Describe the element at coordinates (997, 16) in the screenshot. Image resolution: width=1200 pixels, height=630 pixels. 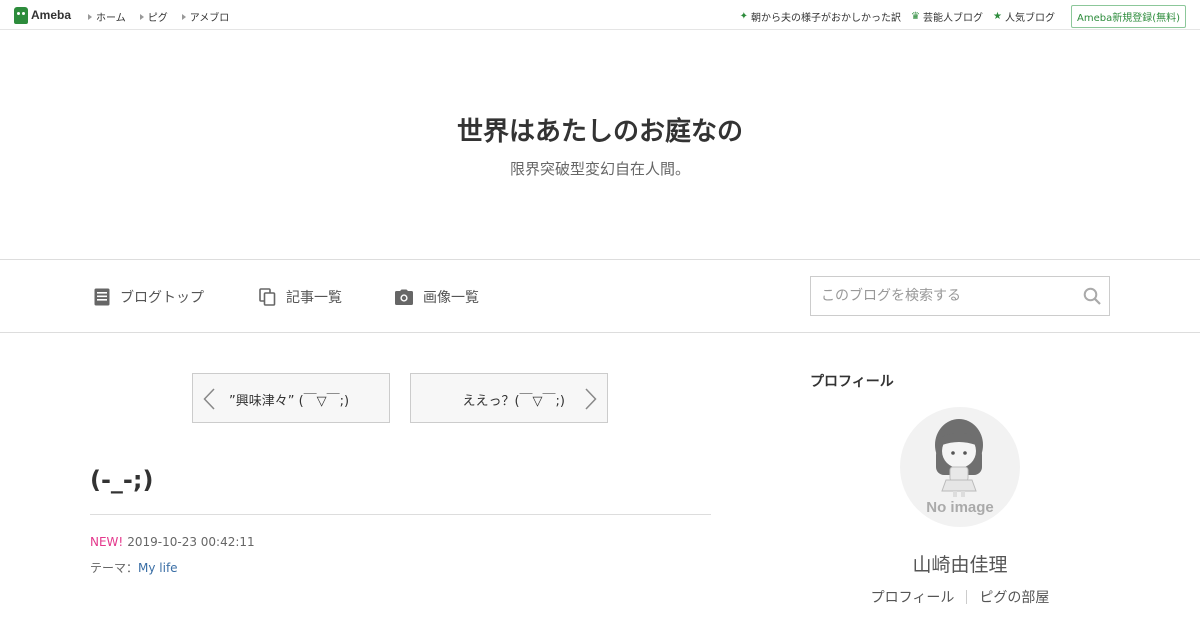
I see `star-icon: ★` at that location.